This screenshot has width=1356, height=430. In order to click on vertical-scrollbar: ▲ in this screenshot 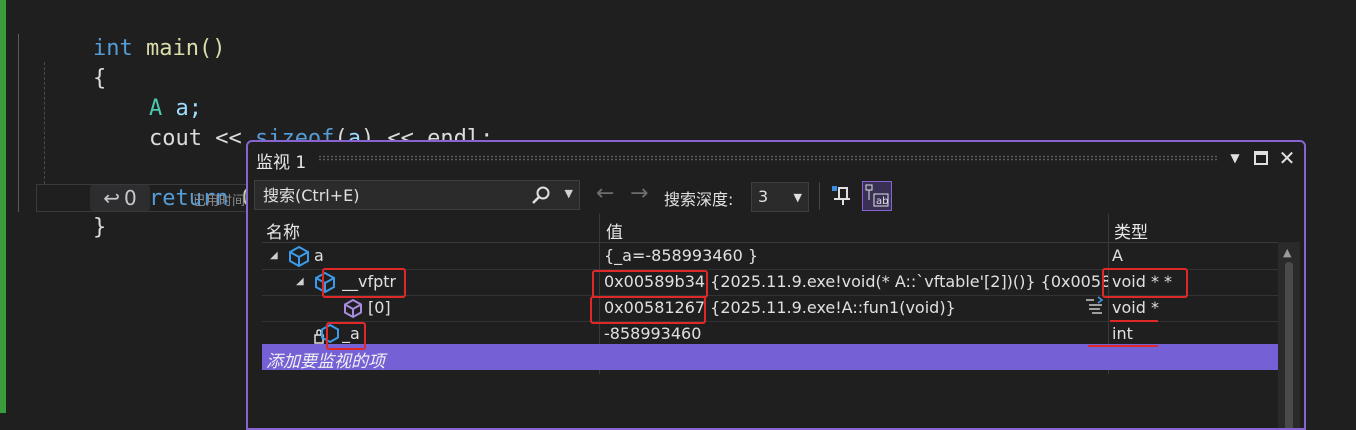, I will do `click(1289, 335)`.